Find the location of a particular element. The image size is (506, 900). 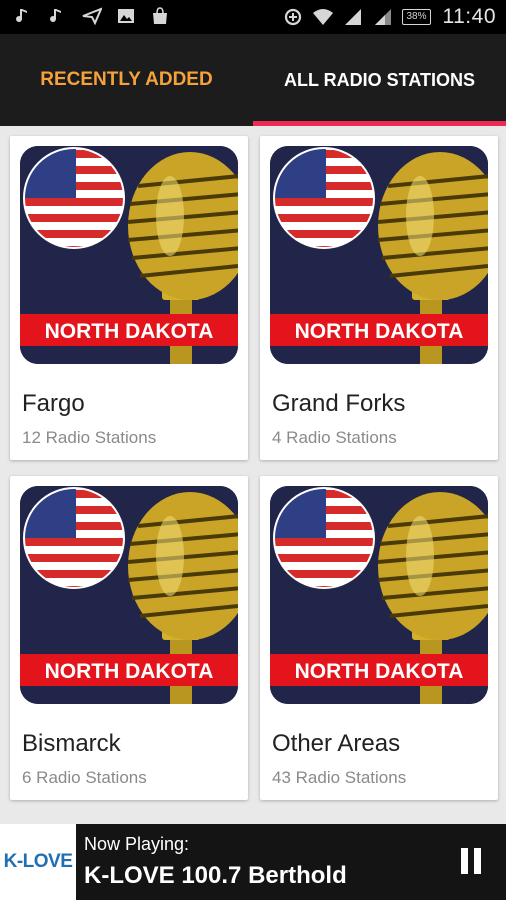

tab-recently-added: RECENTLY ADDED is located at coordinates (126, 80).